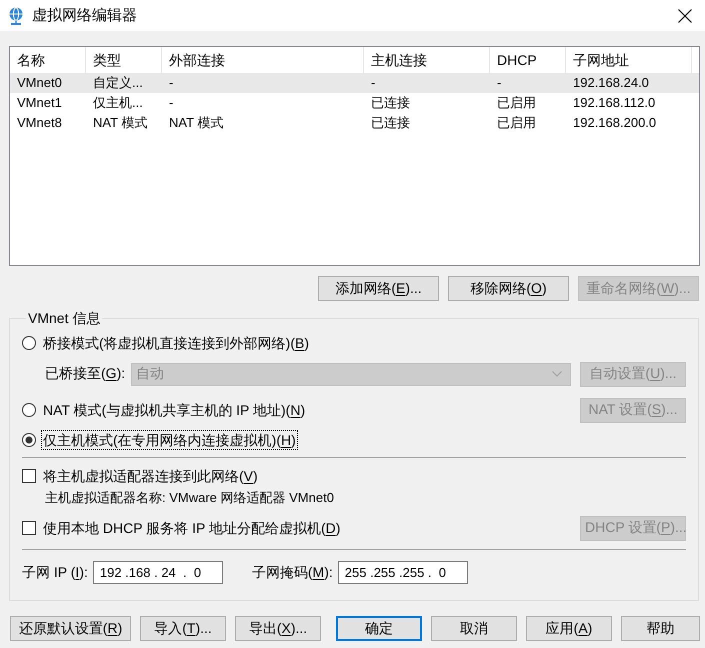 The image size is (705, 648). Describe the element at coordinates (189, 498) in the screenshot. I see `adapter-name-text: 主机虚拟适配器名称: VMware 网络适配器 VMnet0` at that location.